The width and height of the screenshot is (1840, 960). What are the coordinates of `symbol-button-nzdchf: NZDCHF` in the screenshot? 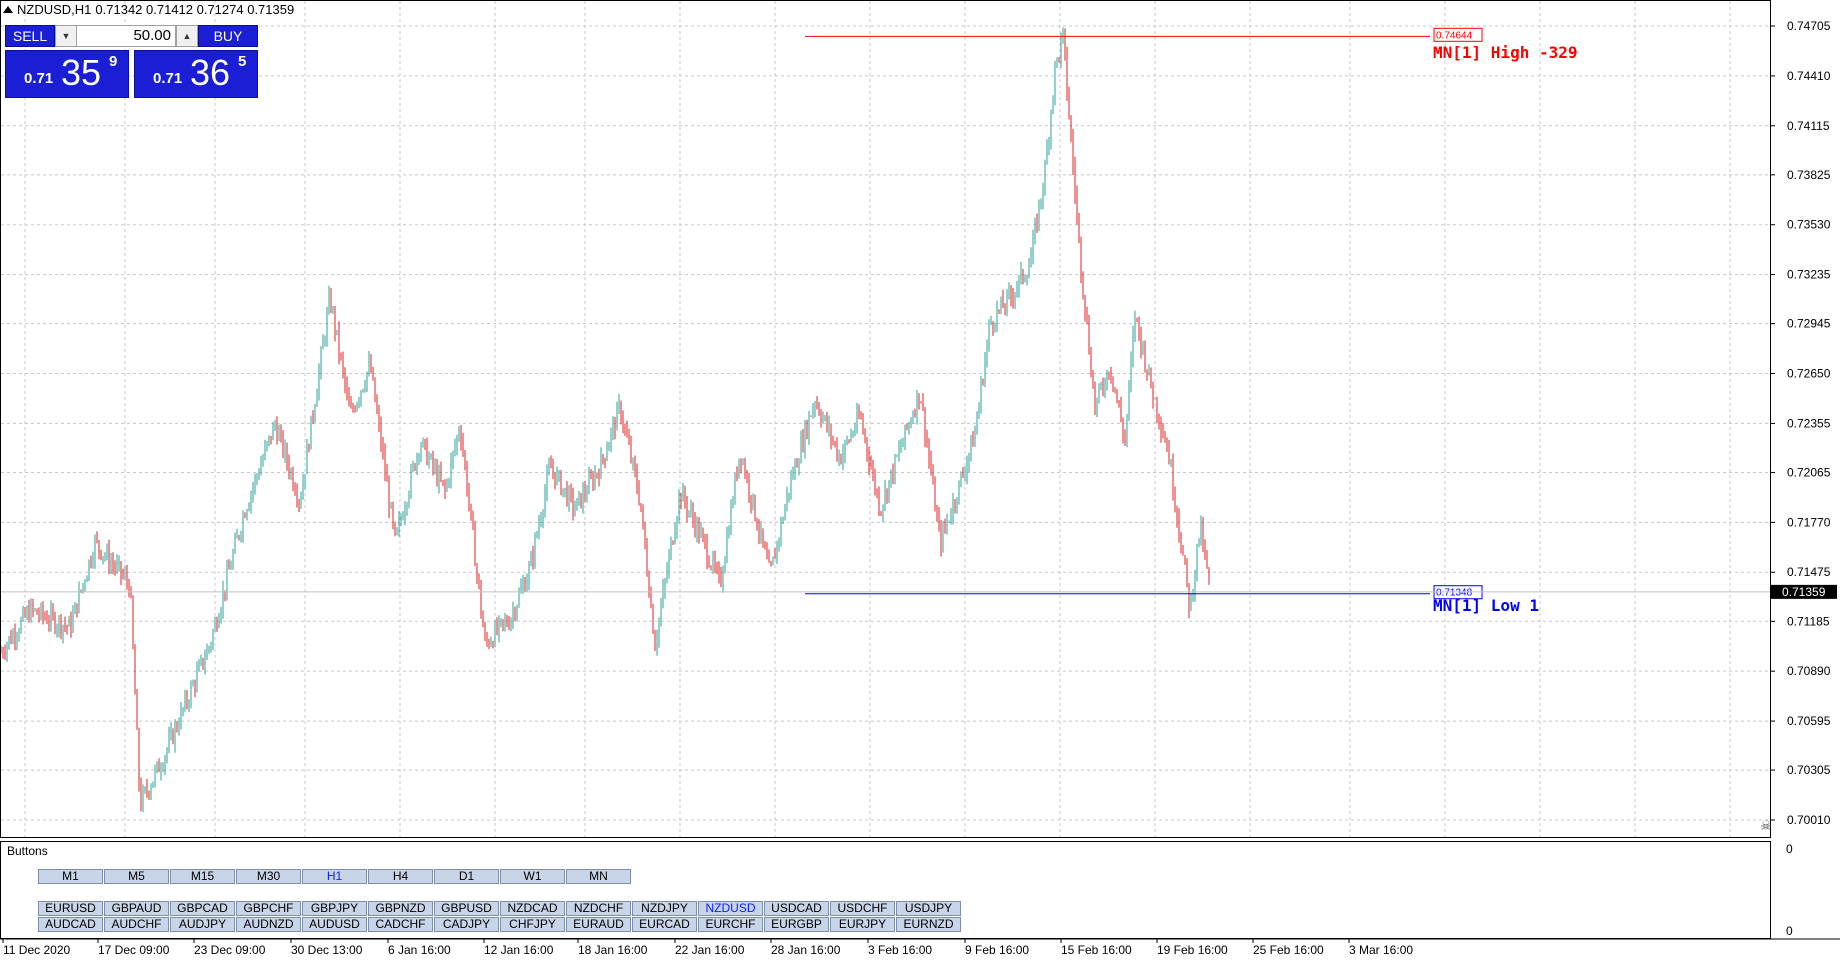 It's located at (598, 908).